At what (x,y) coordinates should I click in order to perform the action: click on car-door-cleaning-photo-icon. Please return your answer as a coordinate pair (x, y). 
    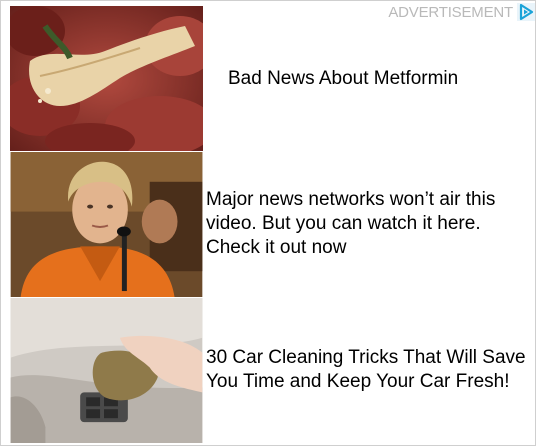
    Looking at the image, I should click on (106, 370).